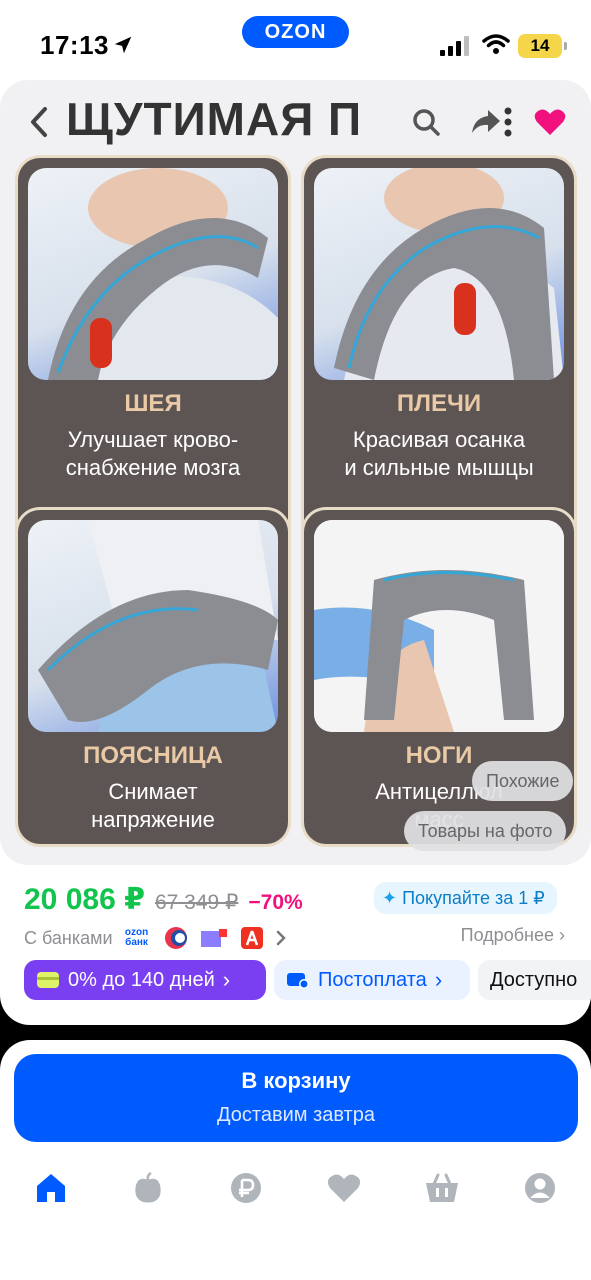 The image size is (591, 1280). What do you see at coordinates (295, 1188) in the screenshot?
I see `bottom-nav` at bounding box center [295, 1188].